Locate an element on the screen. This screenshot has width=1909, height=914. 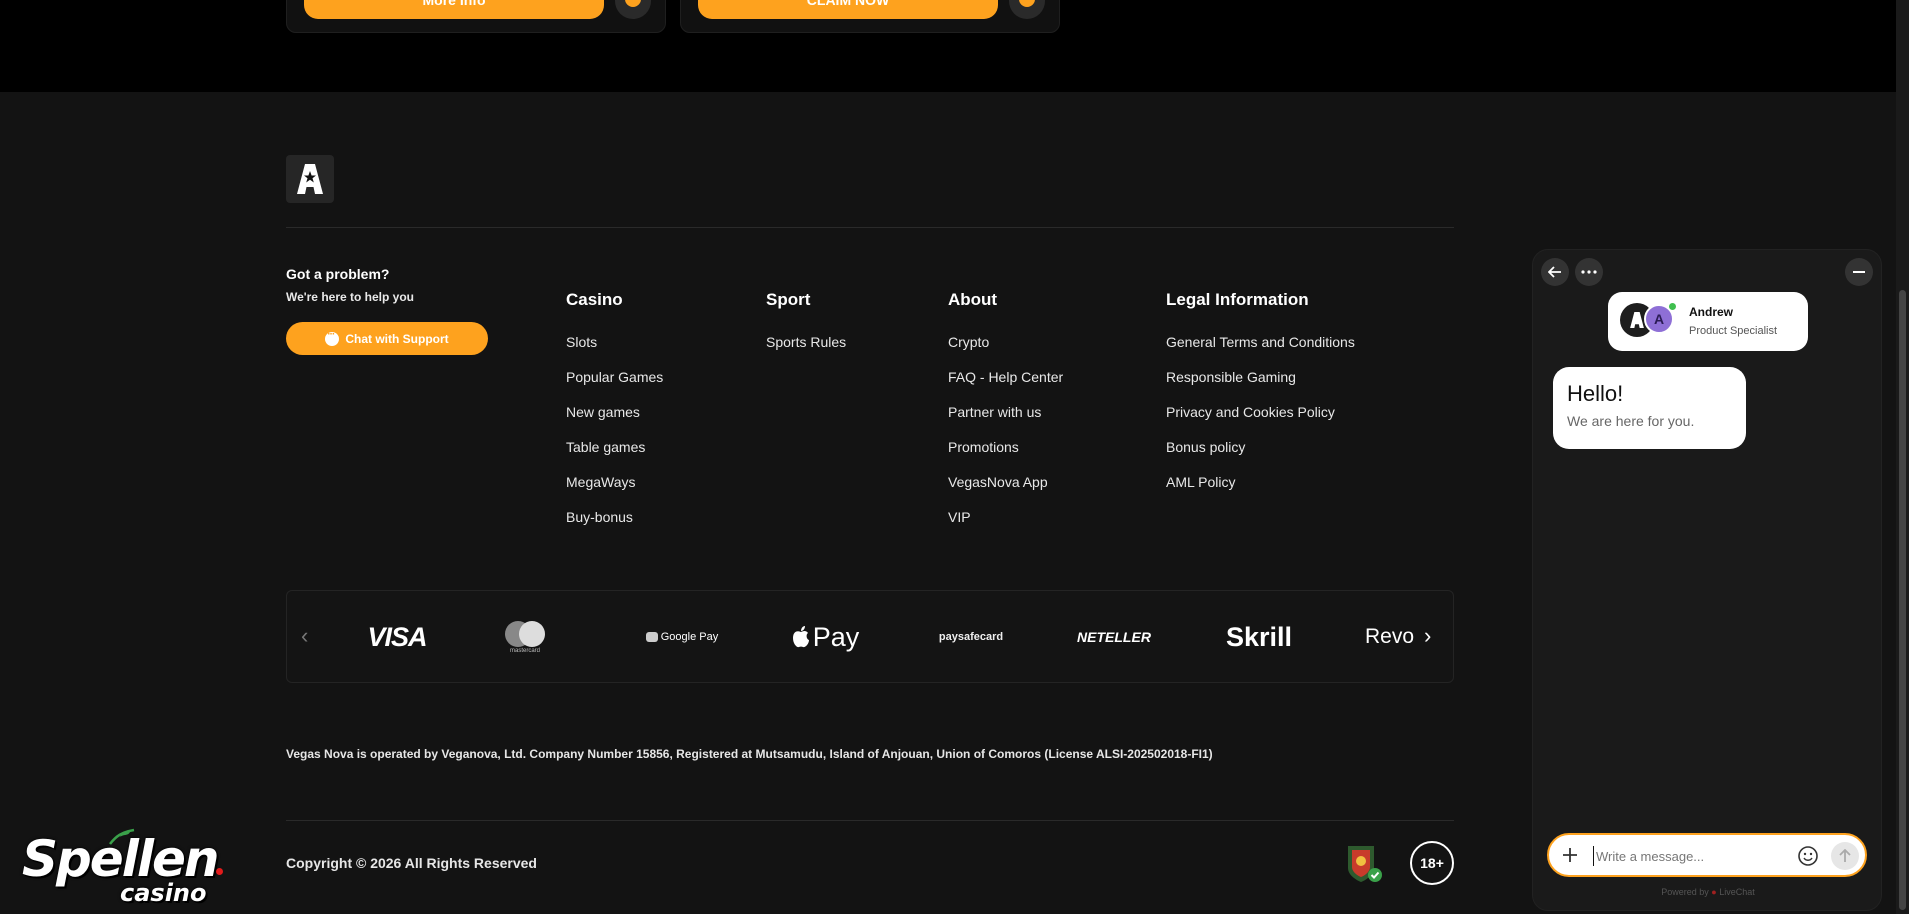
attach-plus-icon is located at coordinates (1570, 855).